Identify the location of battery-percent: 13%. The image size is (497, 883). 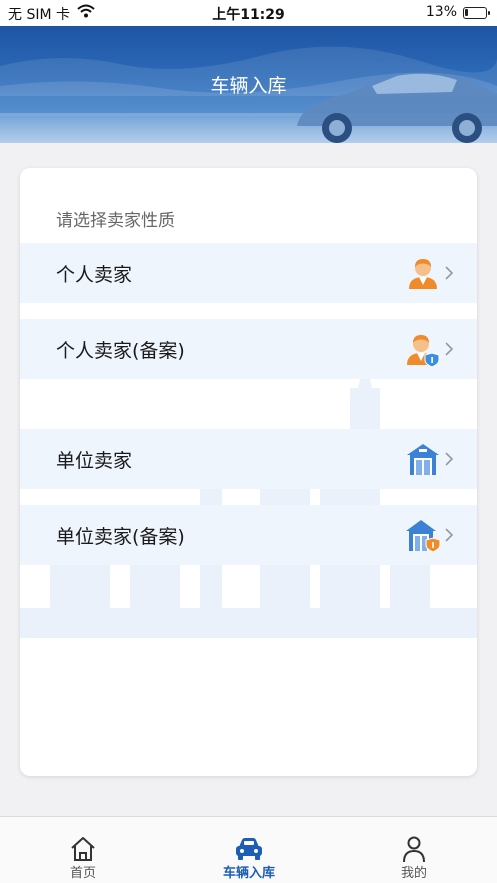
(441, 12).